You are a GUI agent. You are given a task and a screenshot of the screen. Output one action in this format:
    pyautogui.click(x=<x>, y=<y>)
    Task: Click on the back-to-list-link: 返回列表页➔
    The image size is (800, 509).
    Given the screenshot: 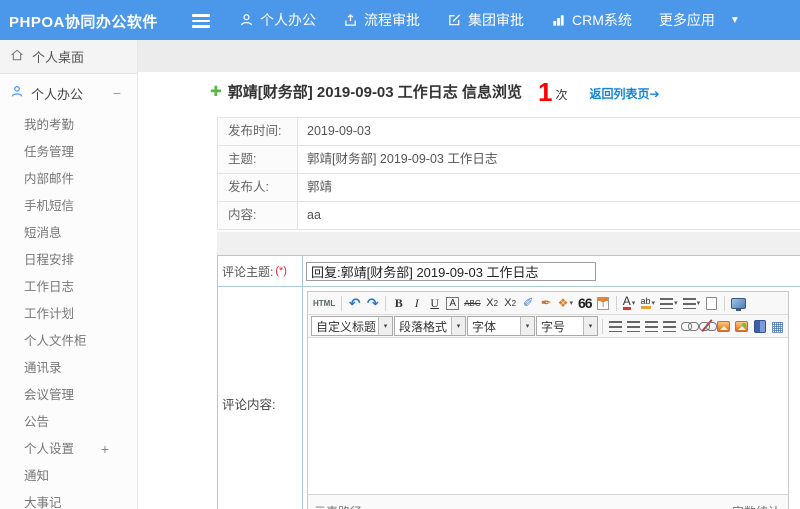 What is the action you would take?
    pyautogui.click(x=624, y=93)
    